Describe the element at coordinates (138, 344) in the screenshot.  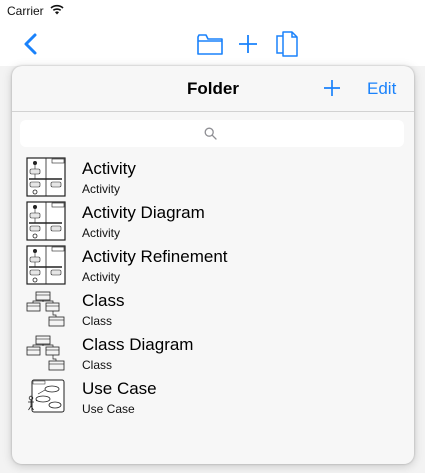
I see `item-title: Class Diagram` at that location.